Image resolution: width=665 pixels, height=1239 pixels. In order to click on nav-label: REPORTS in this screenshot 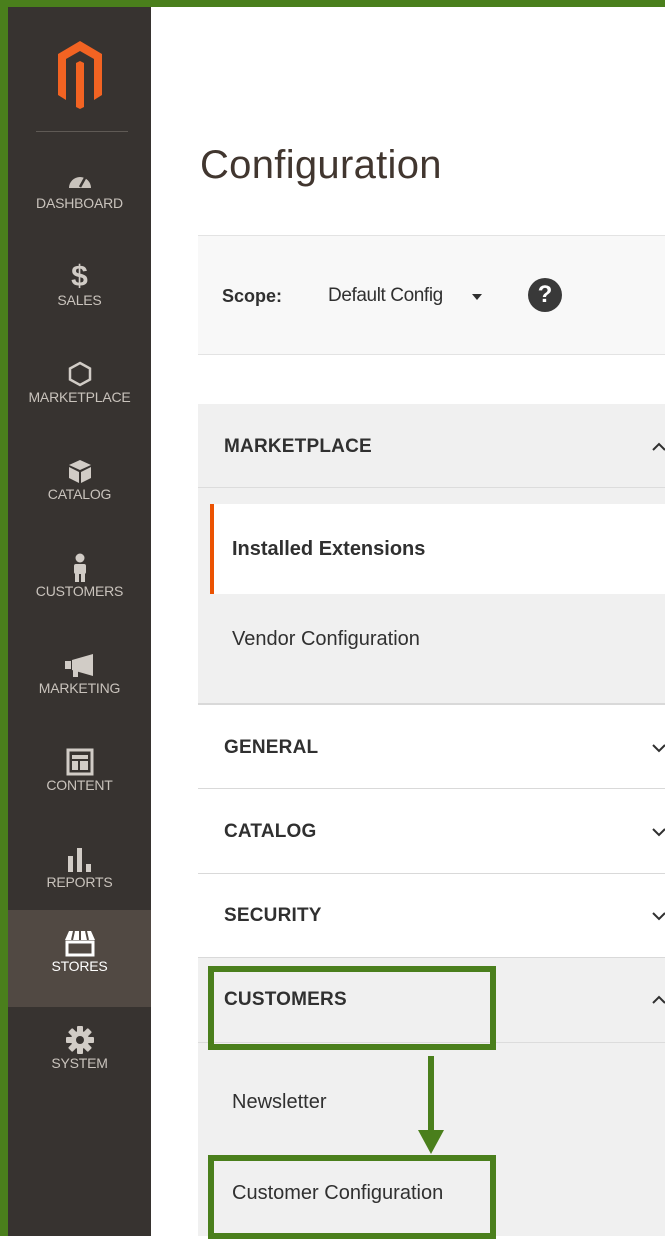, I will do `click(79, 882)`.